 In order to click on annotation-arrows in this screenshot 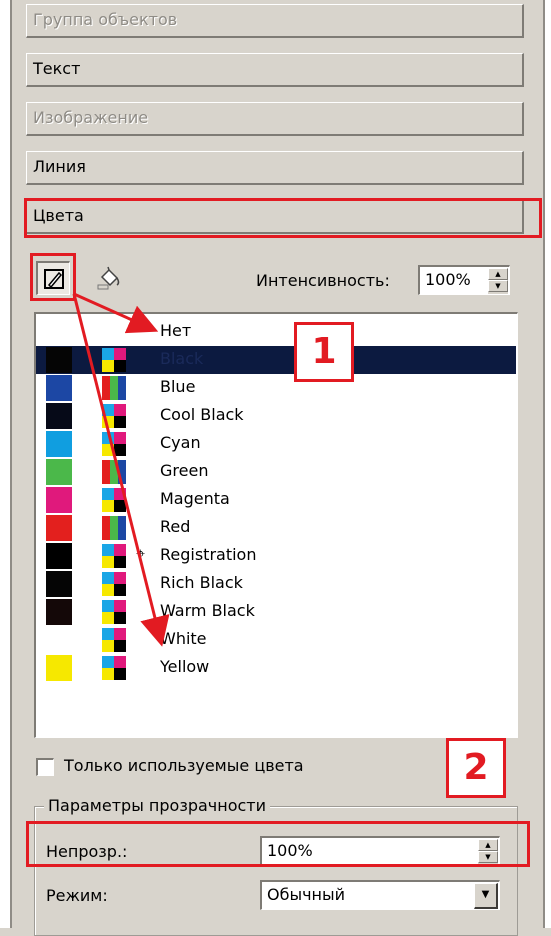, I will do `click(121, 469)`.